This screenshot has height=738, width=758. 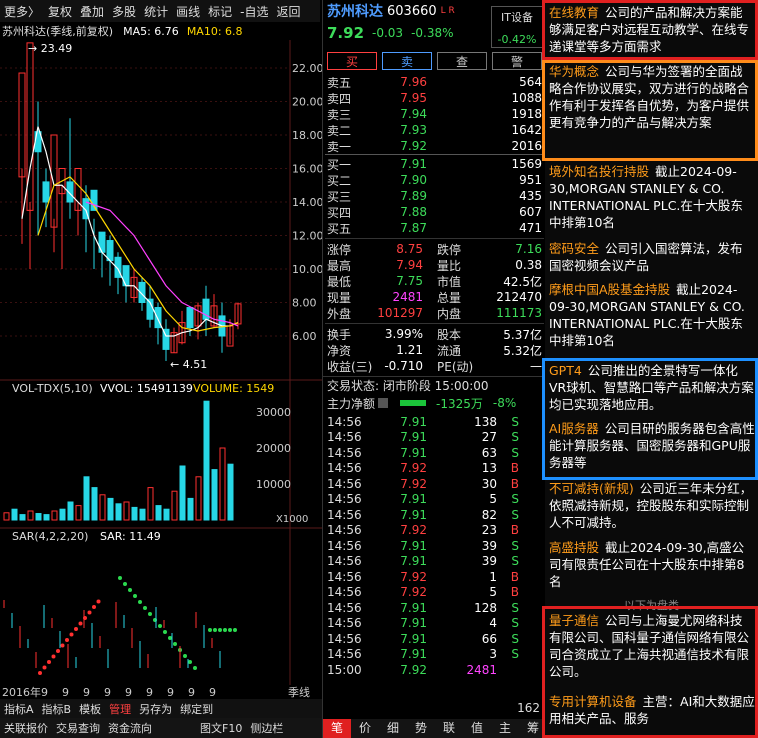 What do you see at coordinates (254, 11) in the screenshot?
I see `toolbar-item-7: -自选` at bounding box center [254, 11].